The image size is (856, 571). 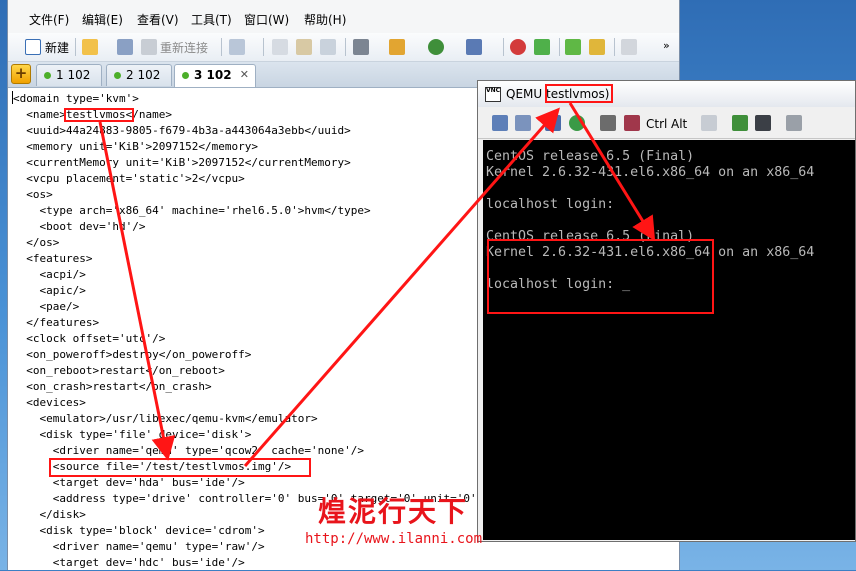 I want to click on menu-window: 窗口(W), so click(x=266, y=19).